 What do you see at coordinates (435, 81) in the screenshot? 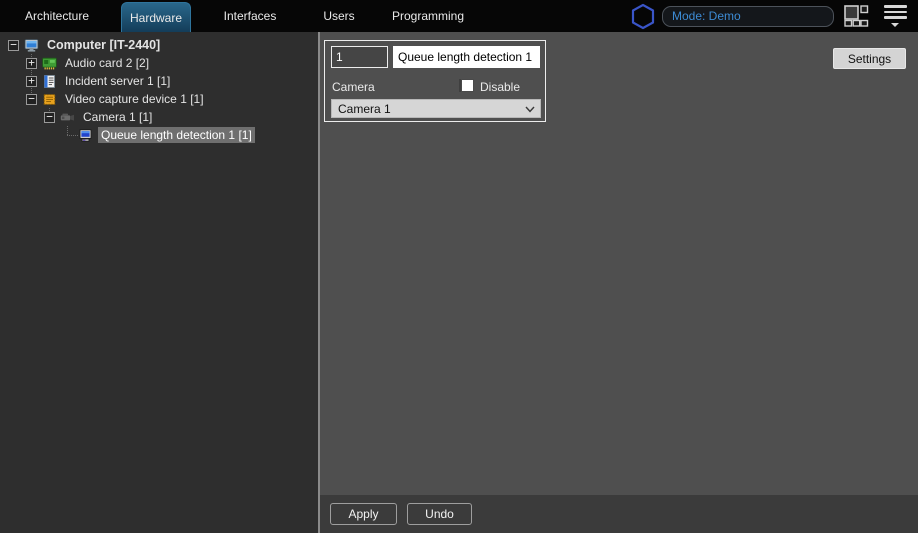
I see `detection-settings-form: Camera Disable Camera 1` at bounding box center [435, 81].